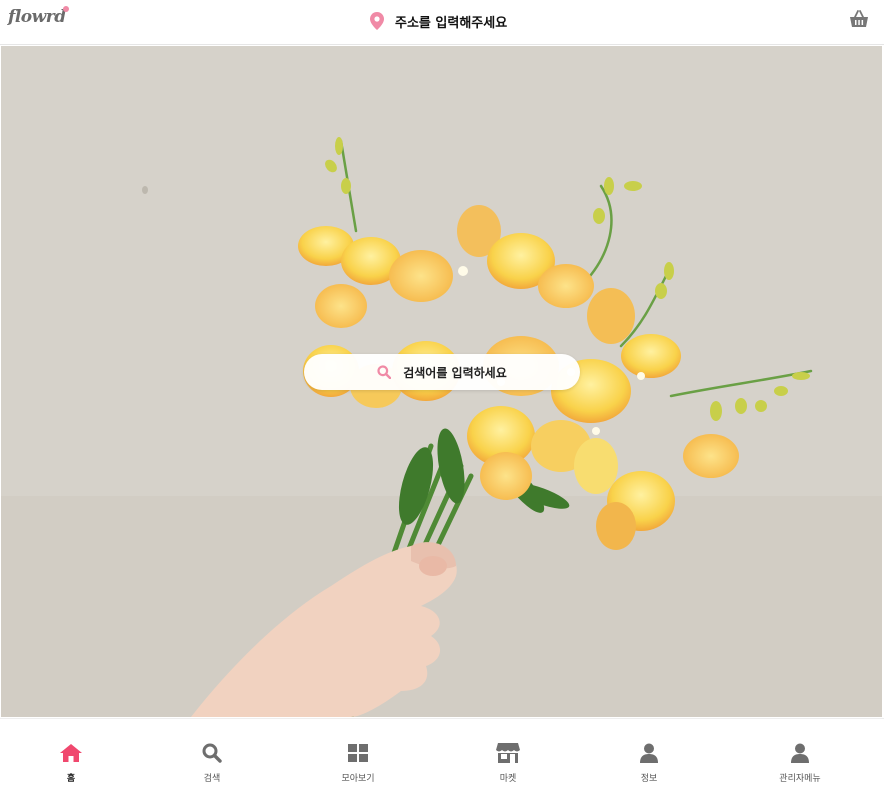 The image size is (884, 809). What do you see at coordinates (649, 779) in the screenshot?
I see `nav-label-info: 정보` at bounding box center [649, 779].